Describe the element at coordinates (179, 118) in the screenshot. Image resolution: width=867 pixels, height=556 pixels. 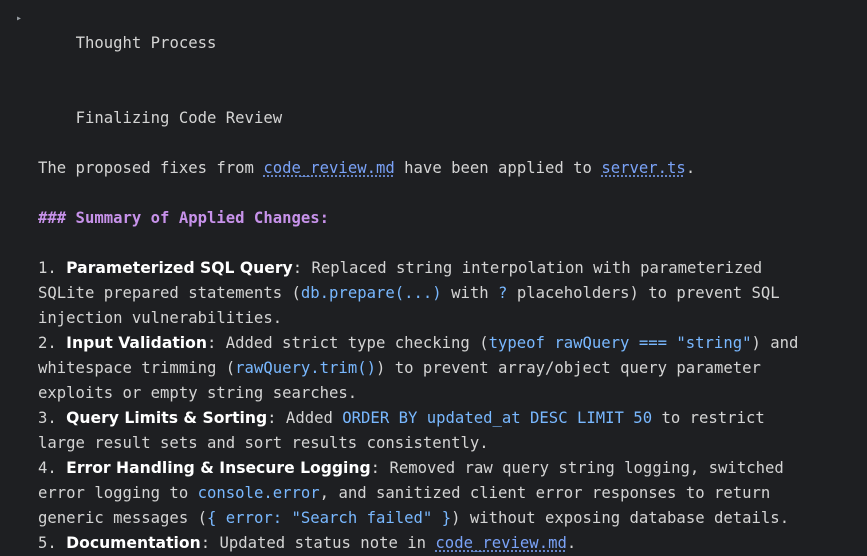
I see `thought-subtitle: Finalizing Code Review` at that location.